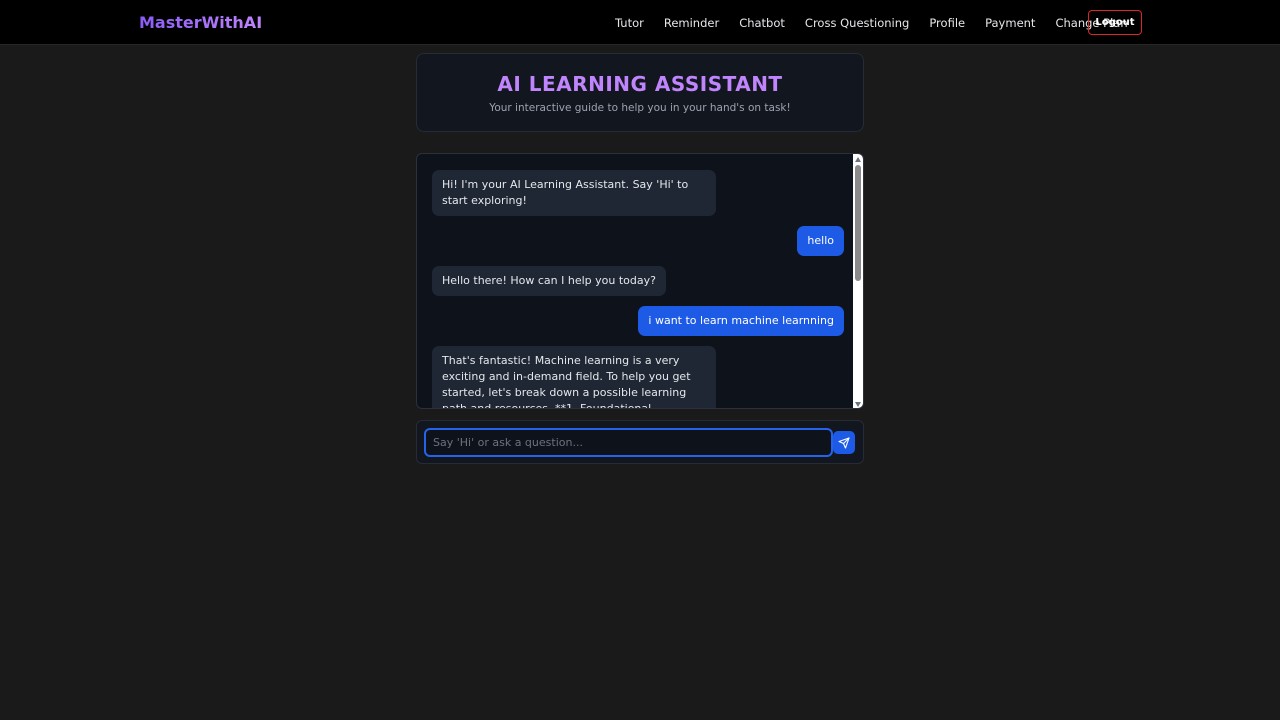  What do you see at coordinates (1115, 22) in the screenshot?
I see `logout-button: Logout` at bounding box center [1115, 22].